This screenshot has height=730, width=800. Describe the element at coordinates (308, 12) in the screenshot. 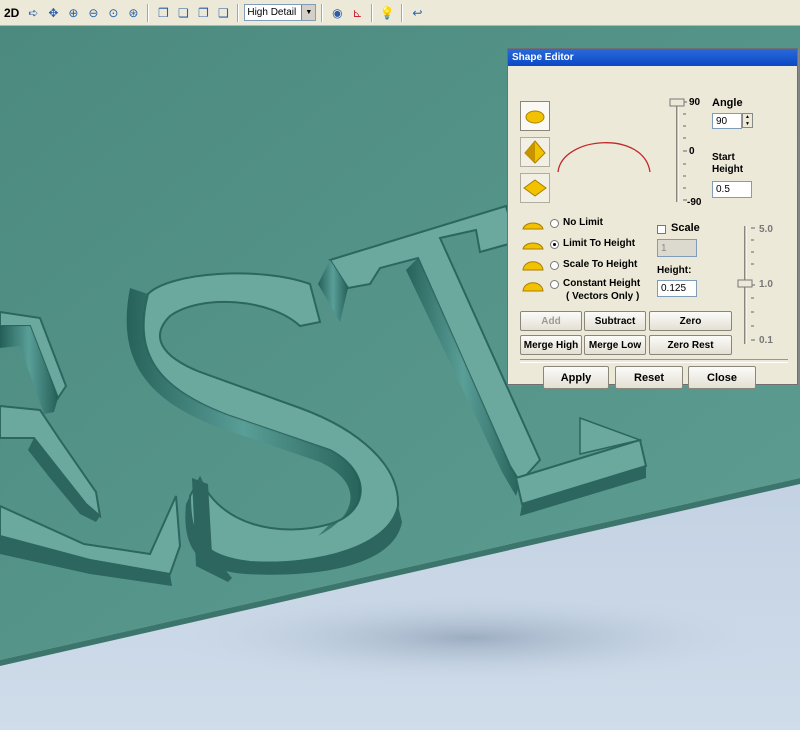

I see `dropdown-arrow-icon: ▼` at that location.